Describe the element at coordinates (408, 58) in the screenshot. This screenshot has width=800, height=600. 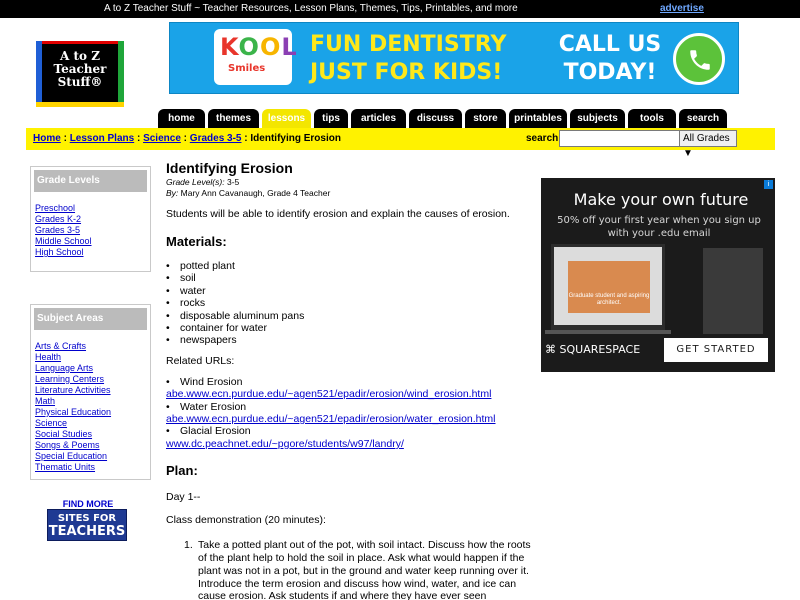
I see `banner-headline: FUN DENTISTRY JUST FOR KIDS!` at that location.